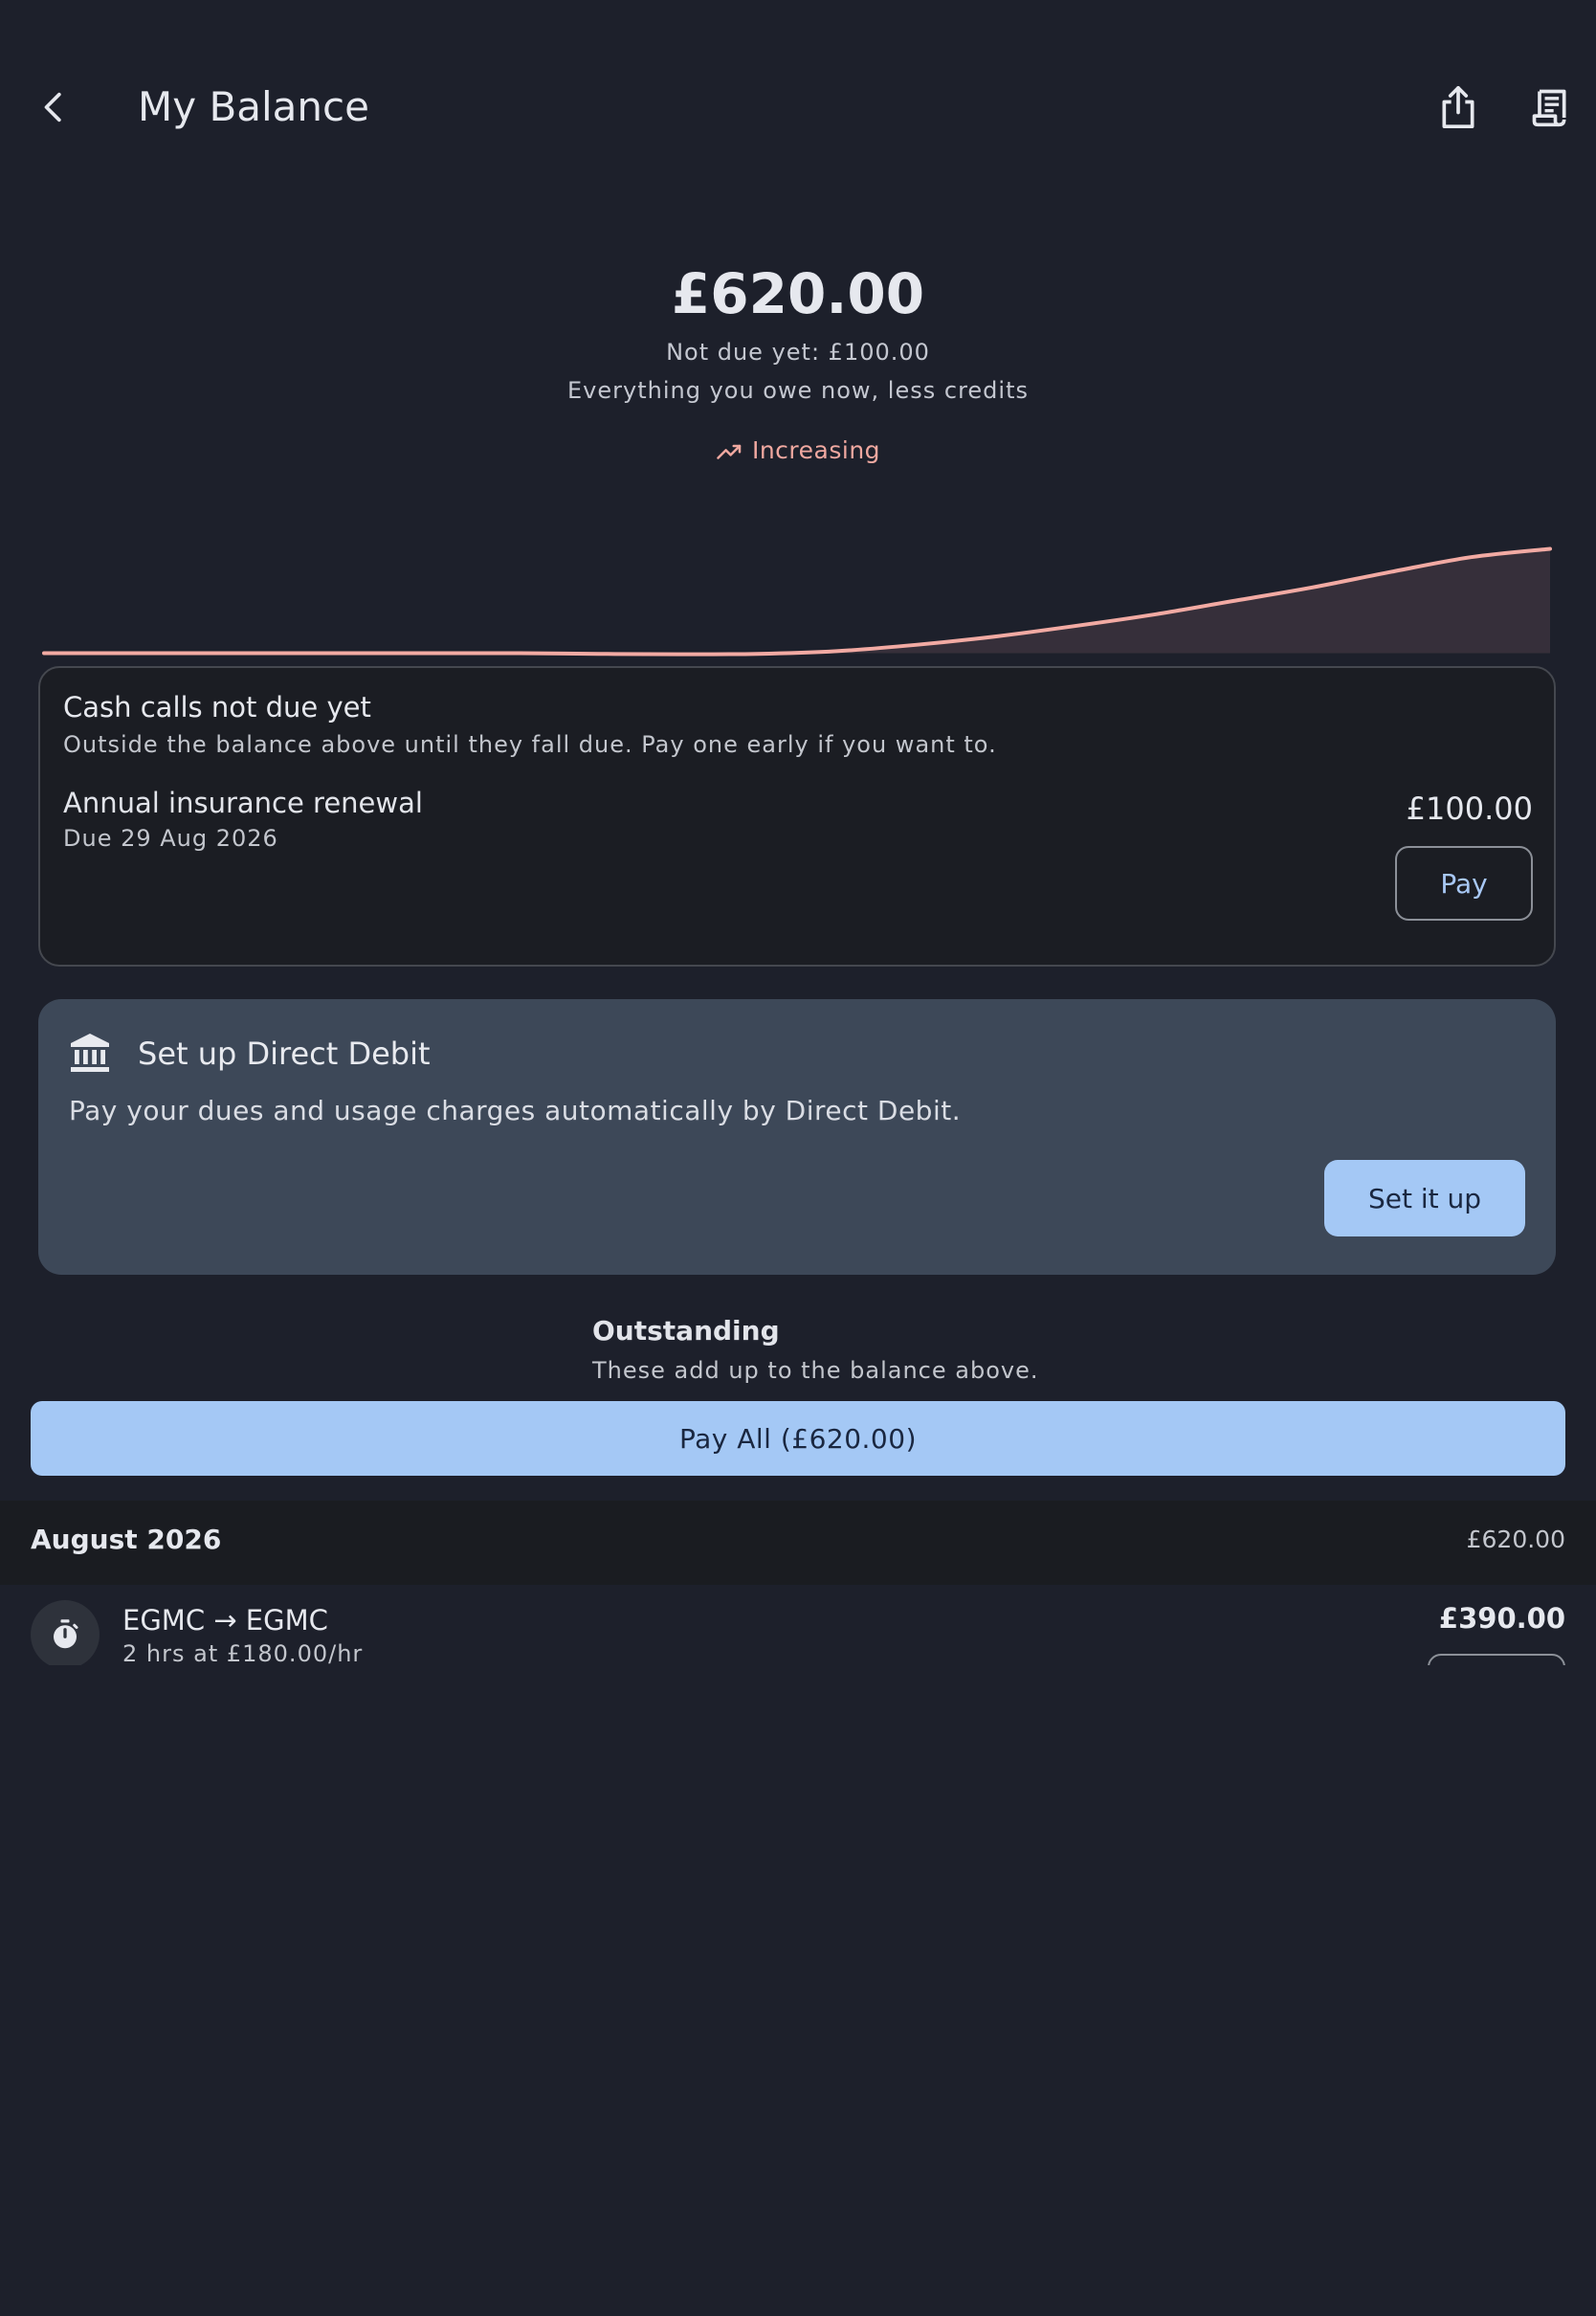  Describe the element at coordinates (1516, 1539) in the screenshot. I see `month-total: £620.00` at that location.